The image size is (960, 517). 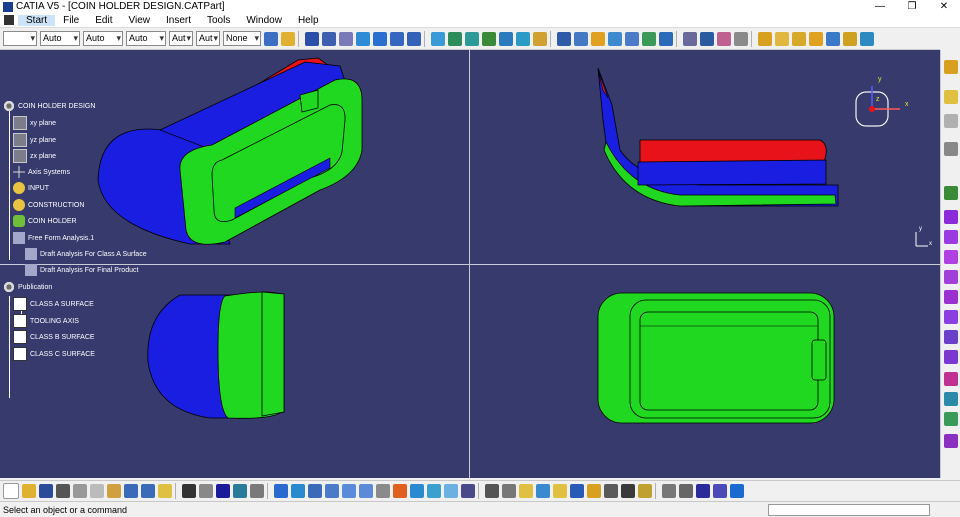 What do you see at coordinates (281, 491) in the screenshot?
I see `fly-mode-icon` at bounding box center [281, 491].